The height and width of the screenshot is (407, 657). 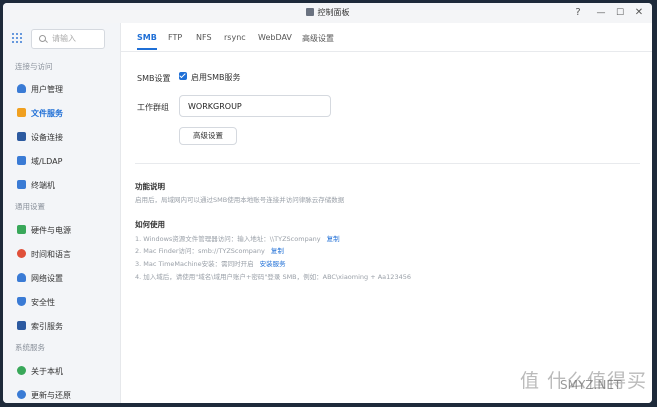 What do you see at coordinates (255, 106) in the screenshot?
I see `workgroup-input` at bounding box center [255, 106].